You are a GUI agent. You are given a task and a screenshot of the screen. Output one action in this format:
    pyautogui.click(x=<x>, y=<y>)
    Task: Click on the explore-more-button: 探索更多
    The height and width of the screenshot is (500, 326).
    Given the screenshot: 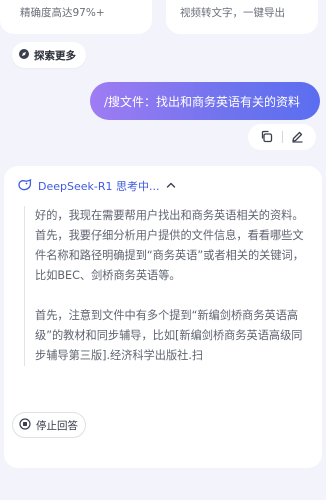 What is the action you would take?
    pyautogui.click(x=49, y=55)
    